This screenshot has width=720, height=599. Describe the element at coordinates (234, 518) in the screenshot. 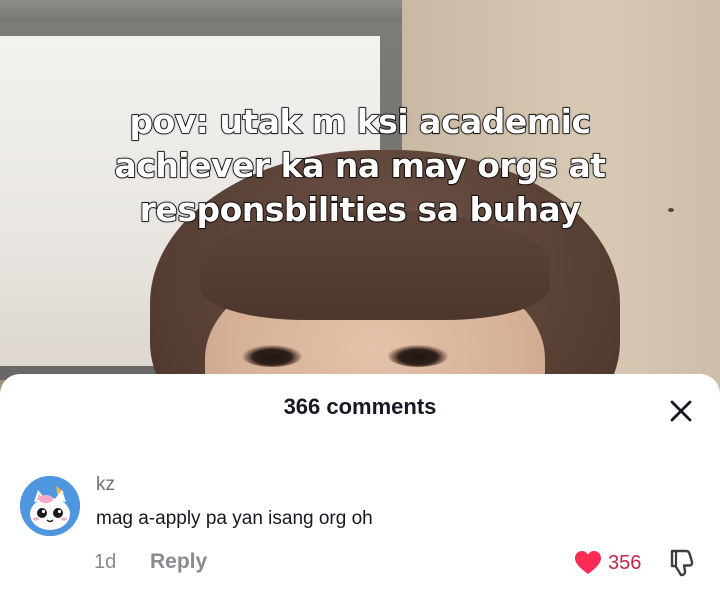

I see `comment-text: mag a-apply pa yan isang org oh` at that location.